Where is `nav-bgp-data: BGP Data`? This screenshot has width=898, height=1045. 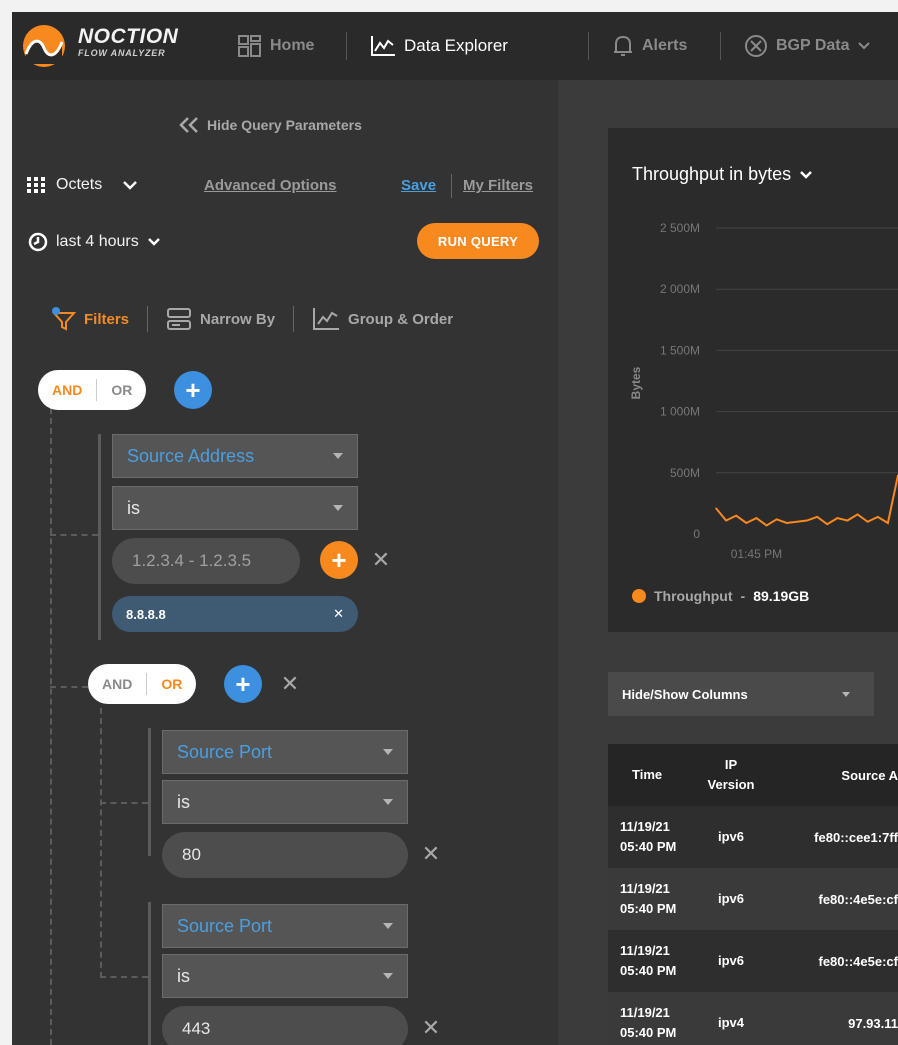
nav-bgp-data: BGP Data is located at coordinates (807, 46).